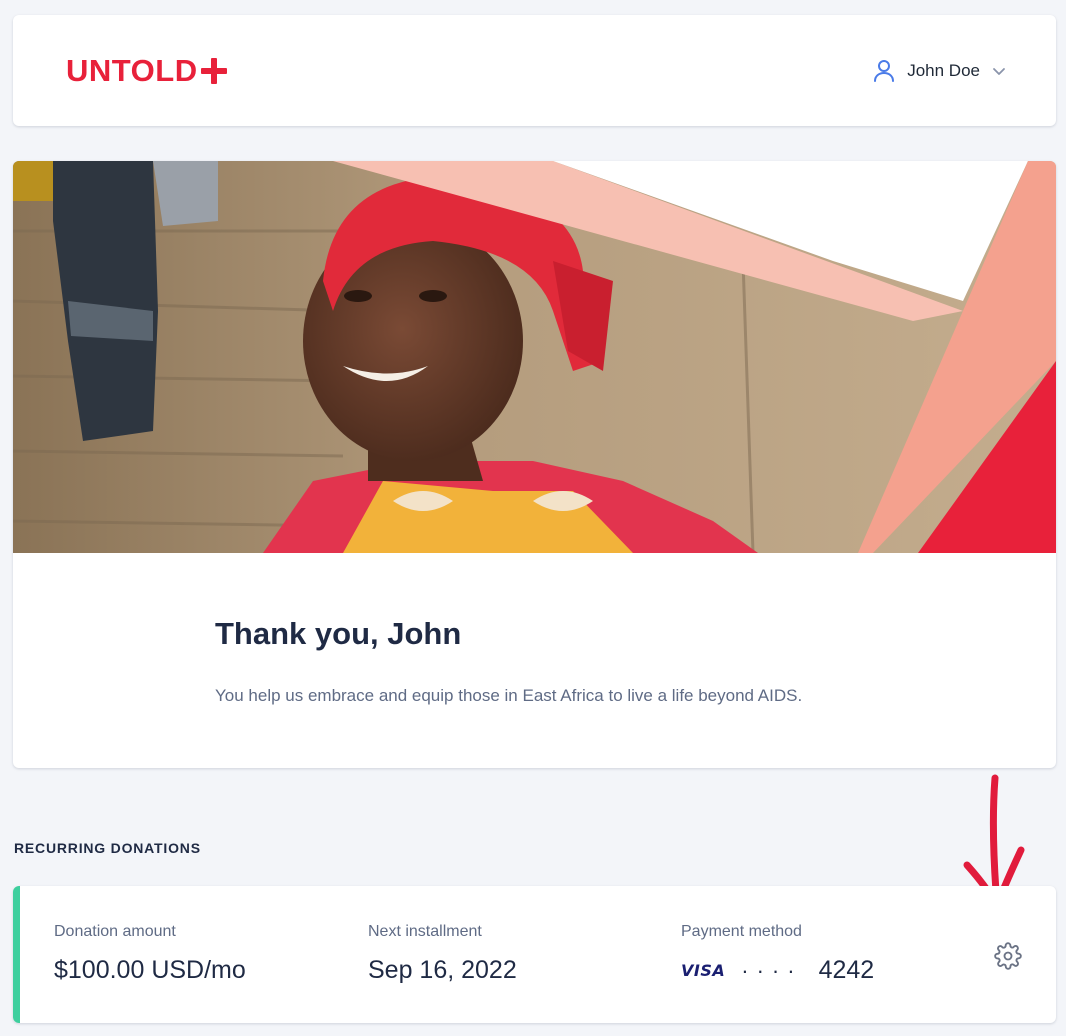  Describe the element at coordinates (534, 70) in the screenshot. I see `top-bar: UNTOLD John Doe` at that location.